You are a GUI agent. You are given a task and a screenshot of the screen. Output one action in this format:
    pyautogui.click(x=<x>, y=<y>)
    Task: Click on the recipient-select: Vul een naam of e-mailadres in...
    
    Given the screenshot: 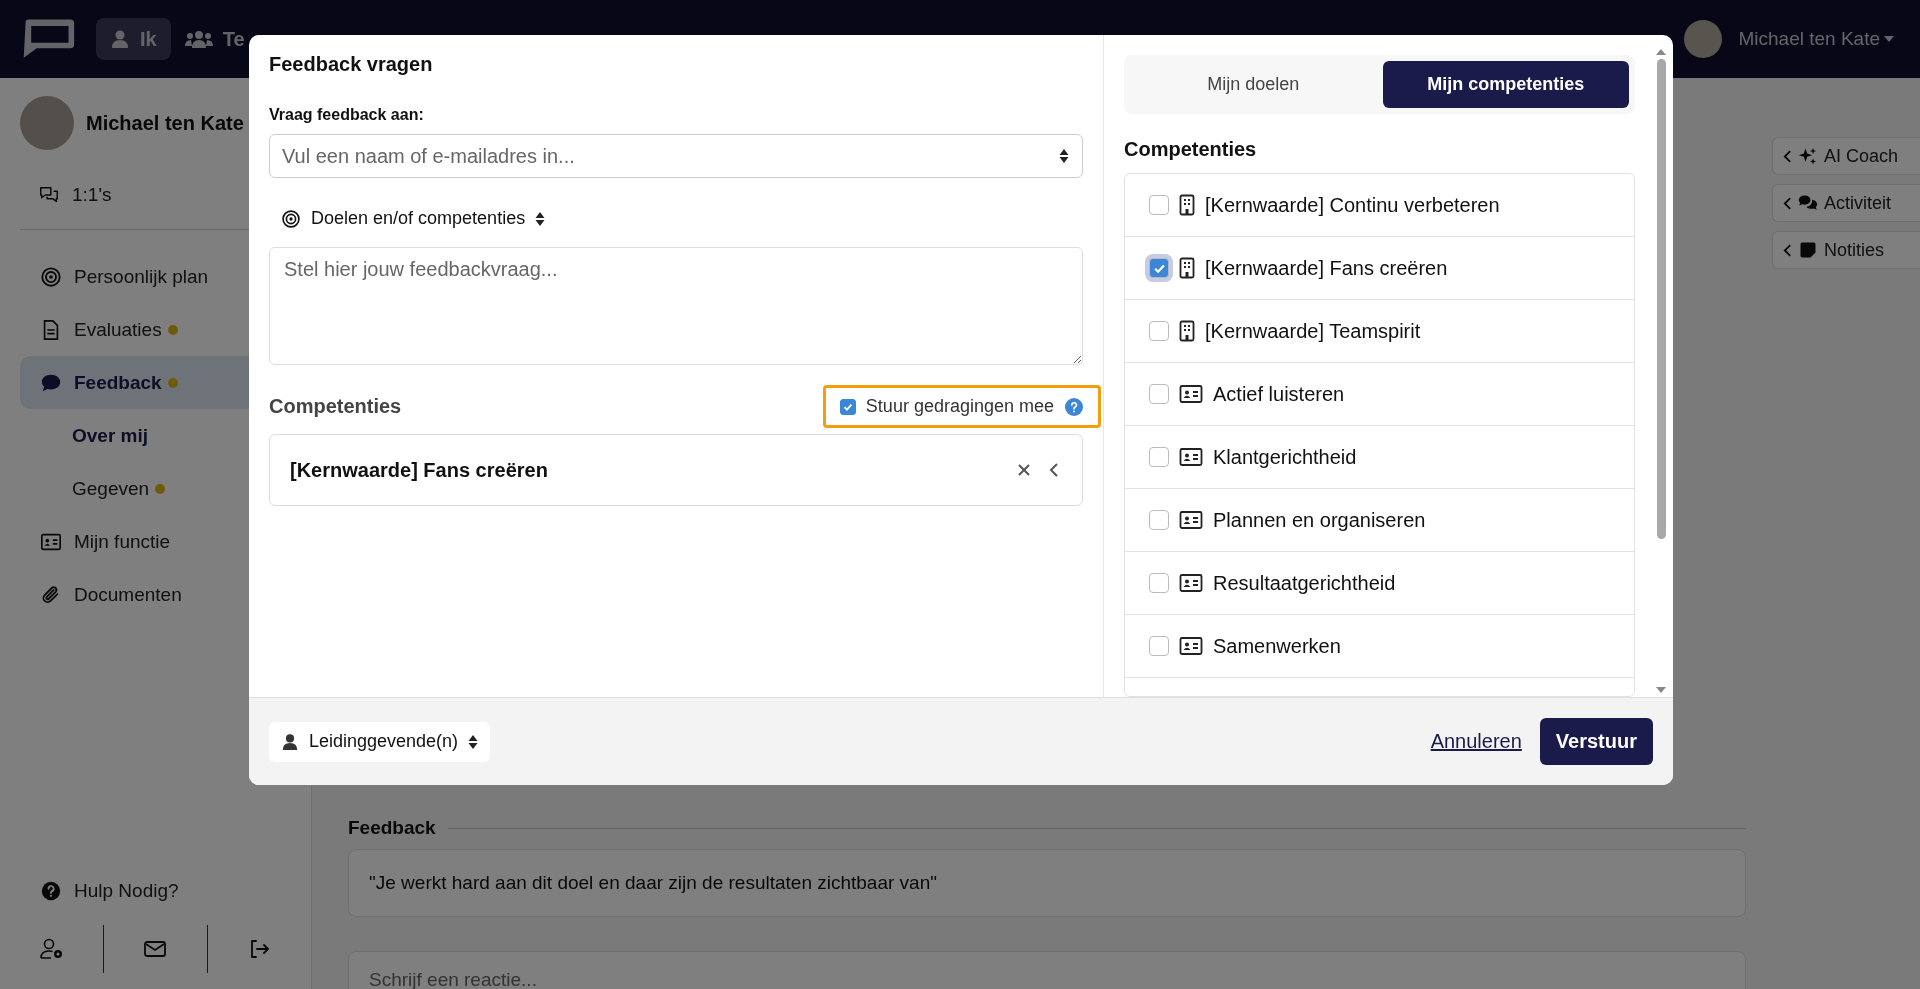 What is the action you would take?
    pyautogui.click(x=676, y=156)
    